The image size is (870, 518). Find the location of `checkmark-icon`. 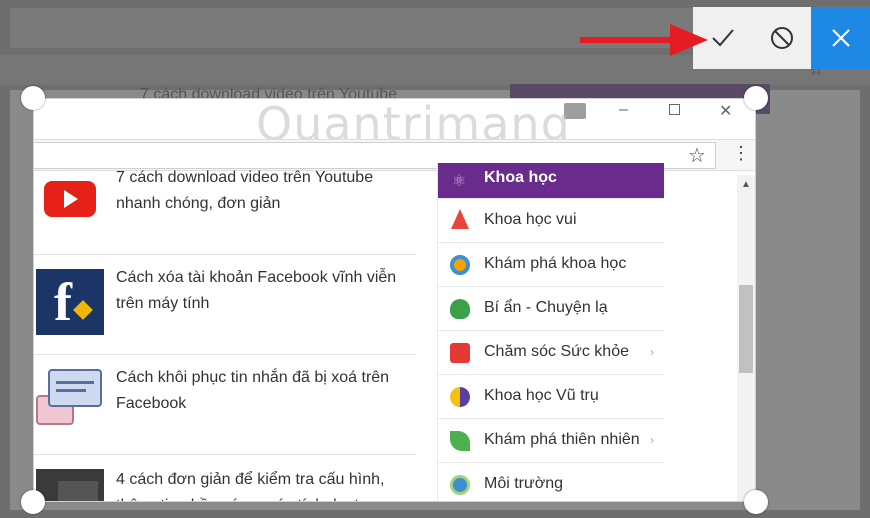

checkmark-icon is located at coordinates (722, 38).